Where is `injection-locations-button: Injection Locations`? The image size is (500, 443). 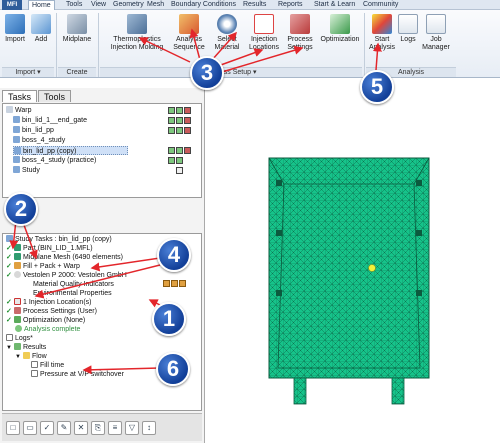
injection-locations-button: Injection Locations is located at coordinates (264, 33).